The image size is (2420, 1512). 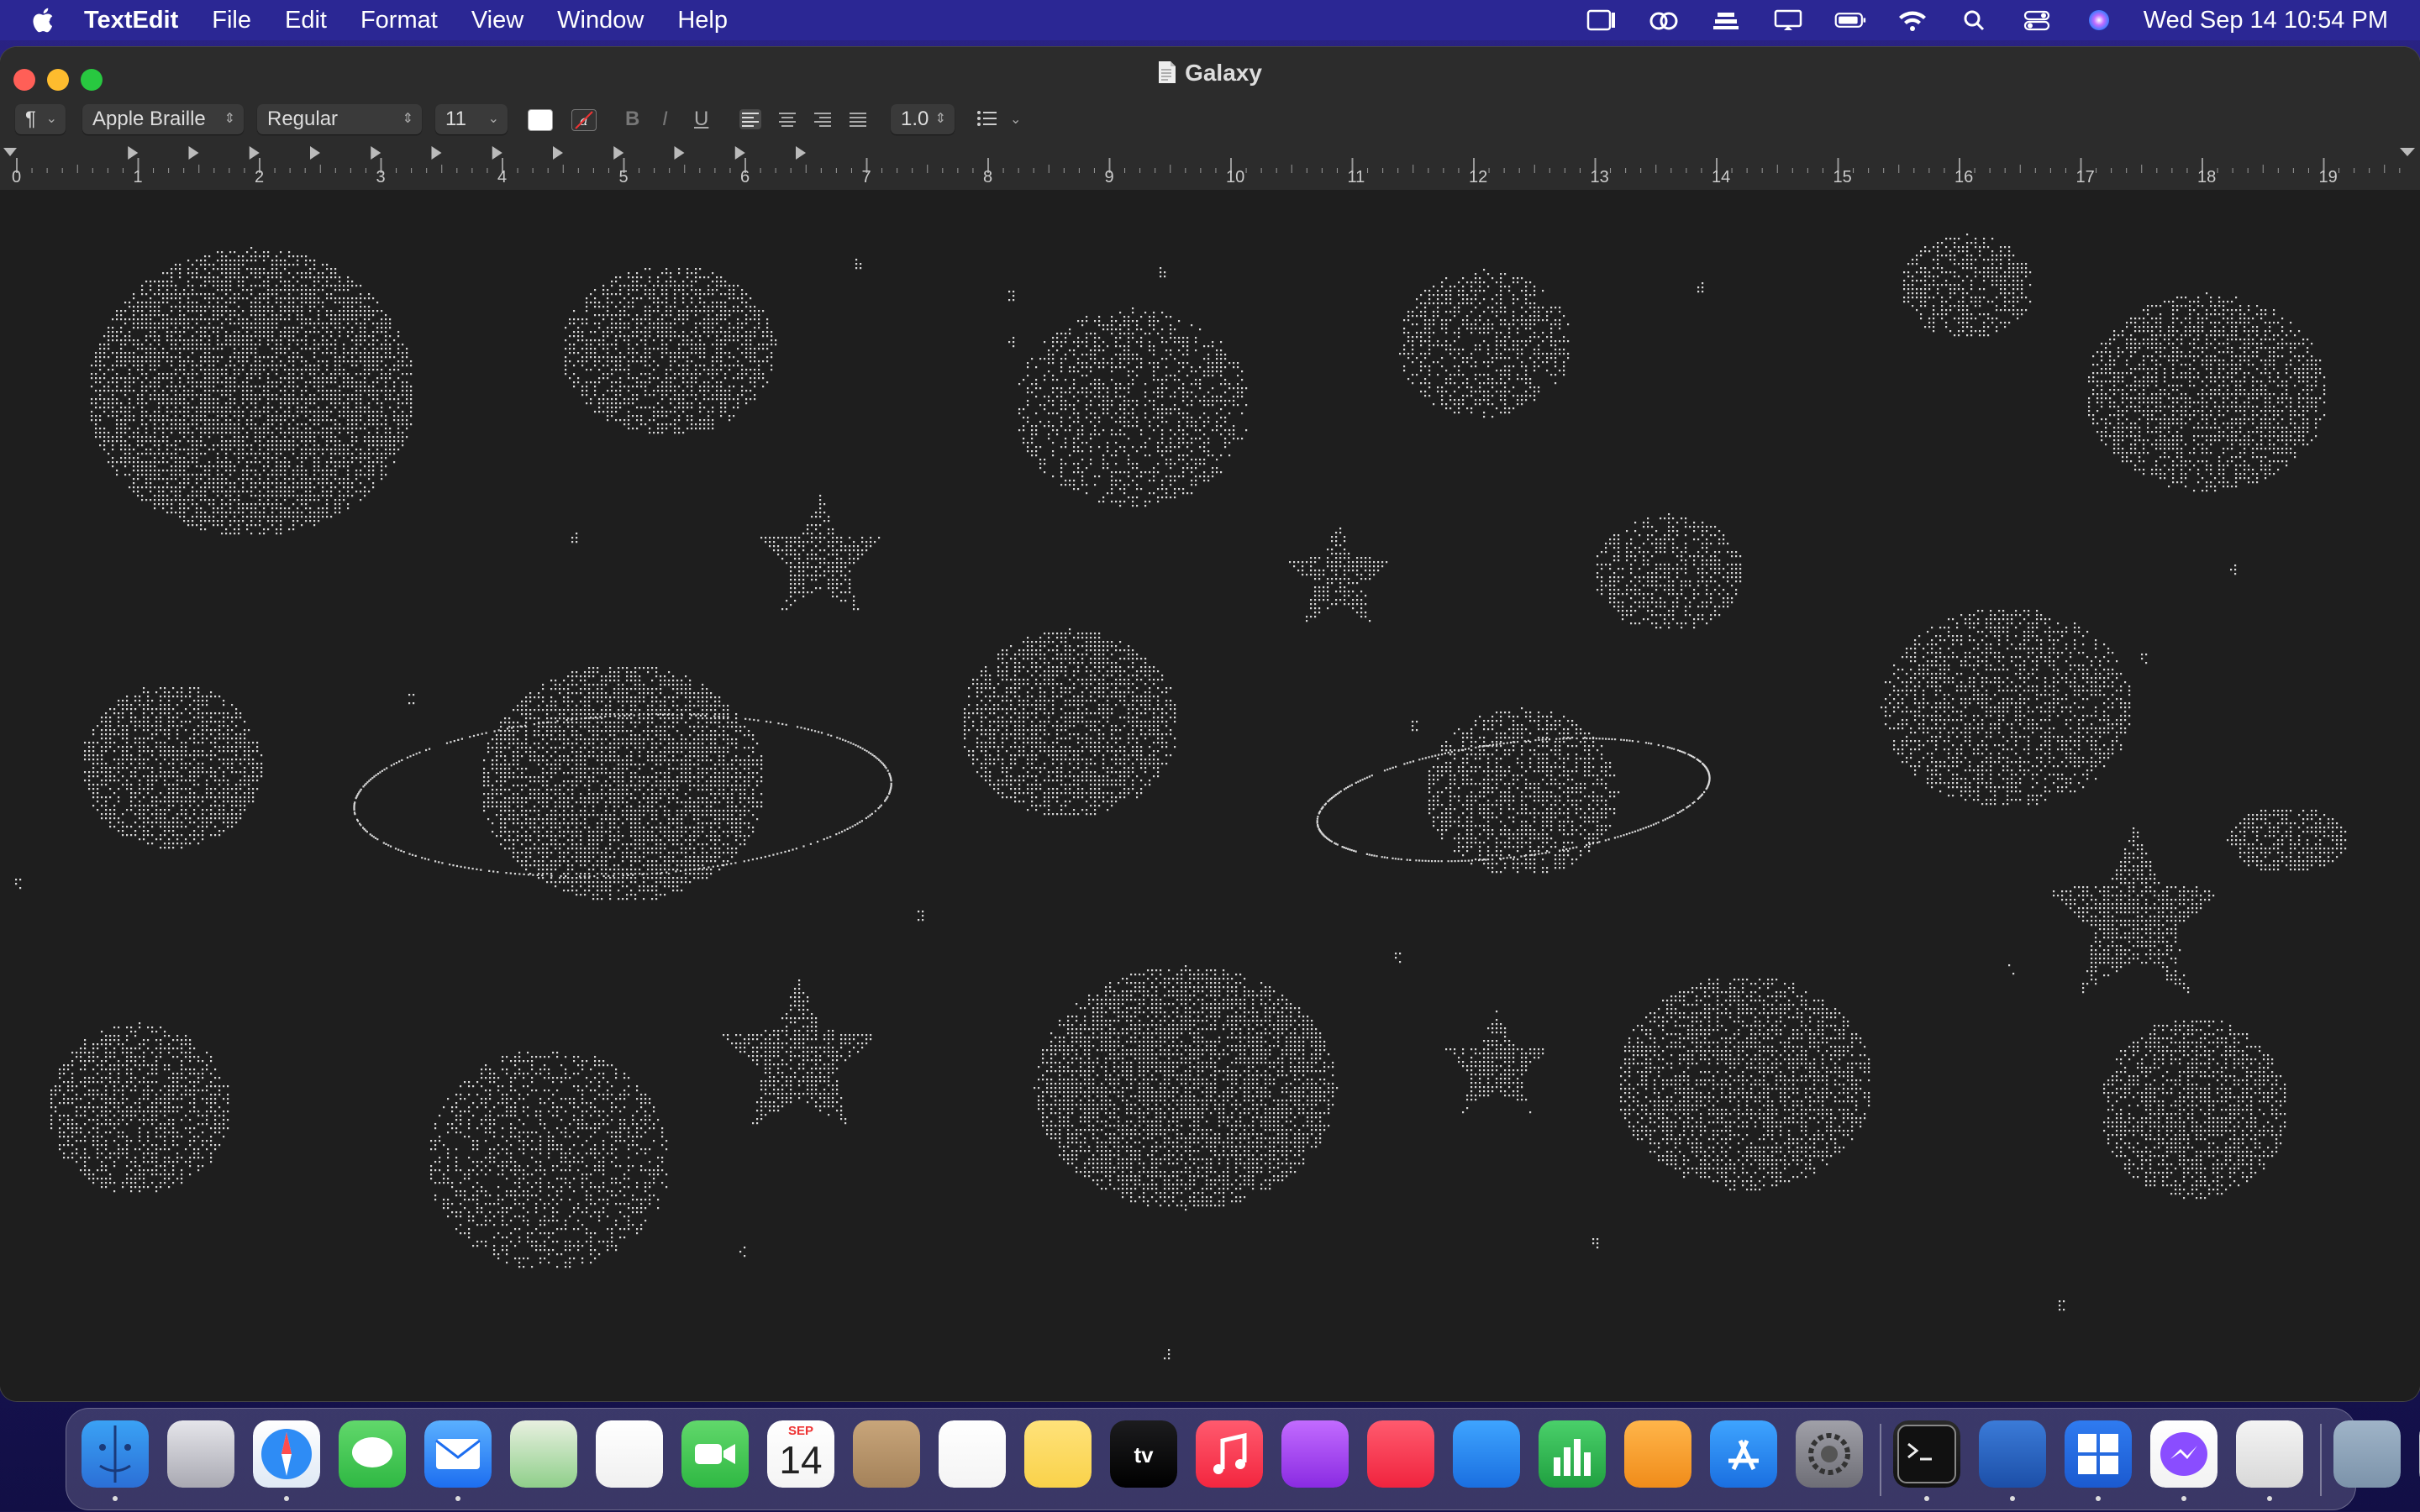 I want to click on wifi-icon, so click(x=1913, y=20).